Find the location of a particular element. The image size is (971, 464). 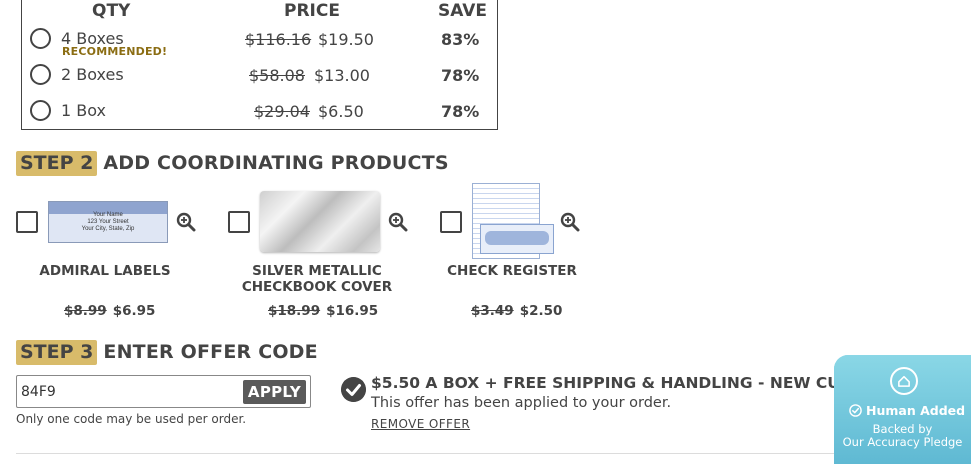

product-price-admiral-labels: $8.99 $6.95 is located at coordinates (110, 311).